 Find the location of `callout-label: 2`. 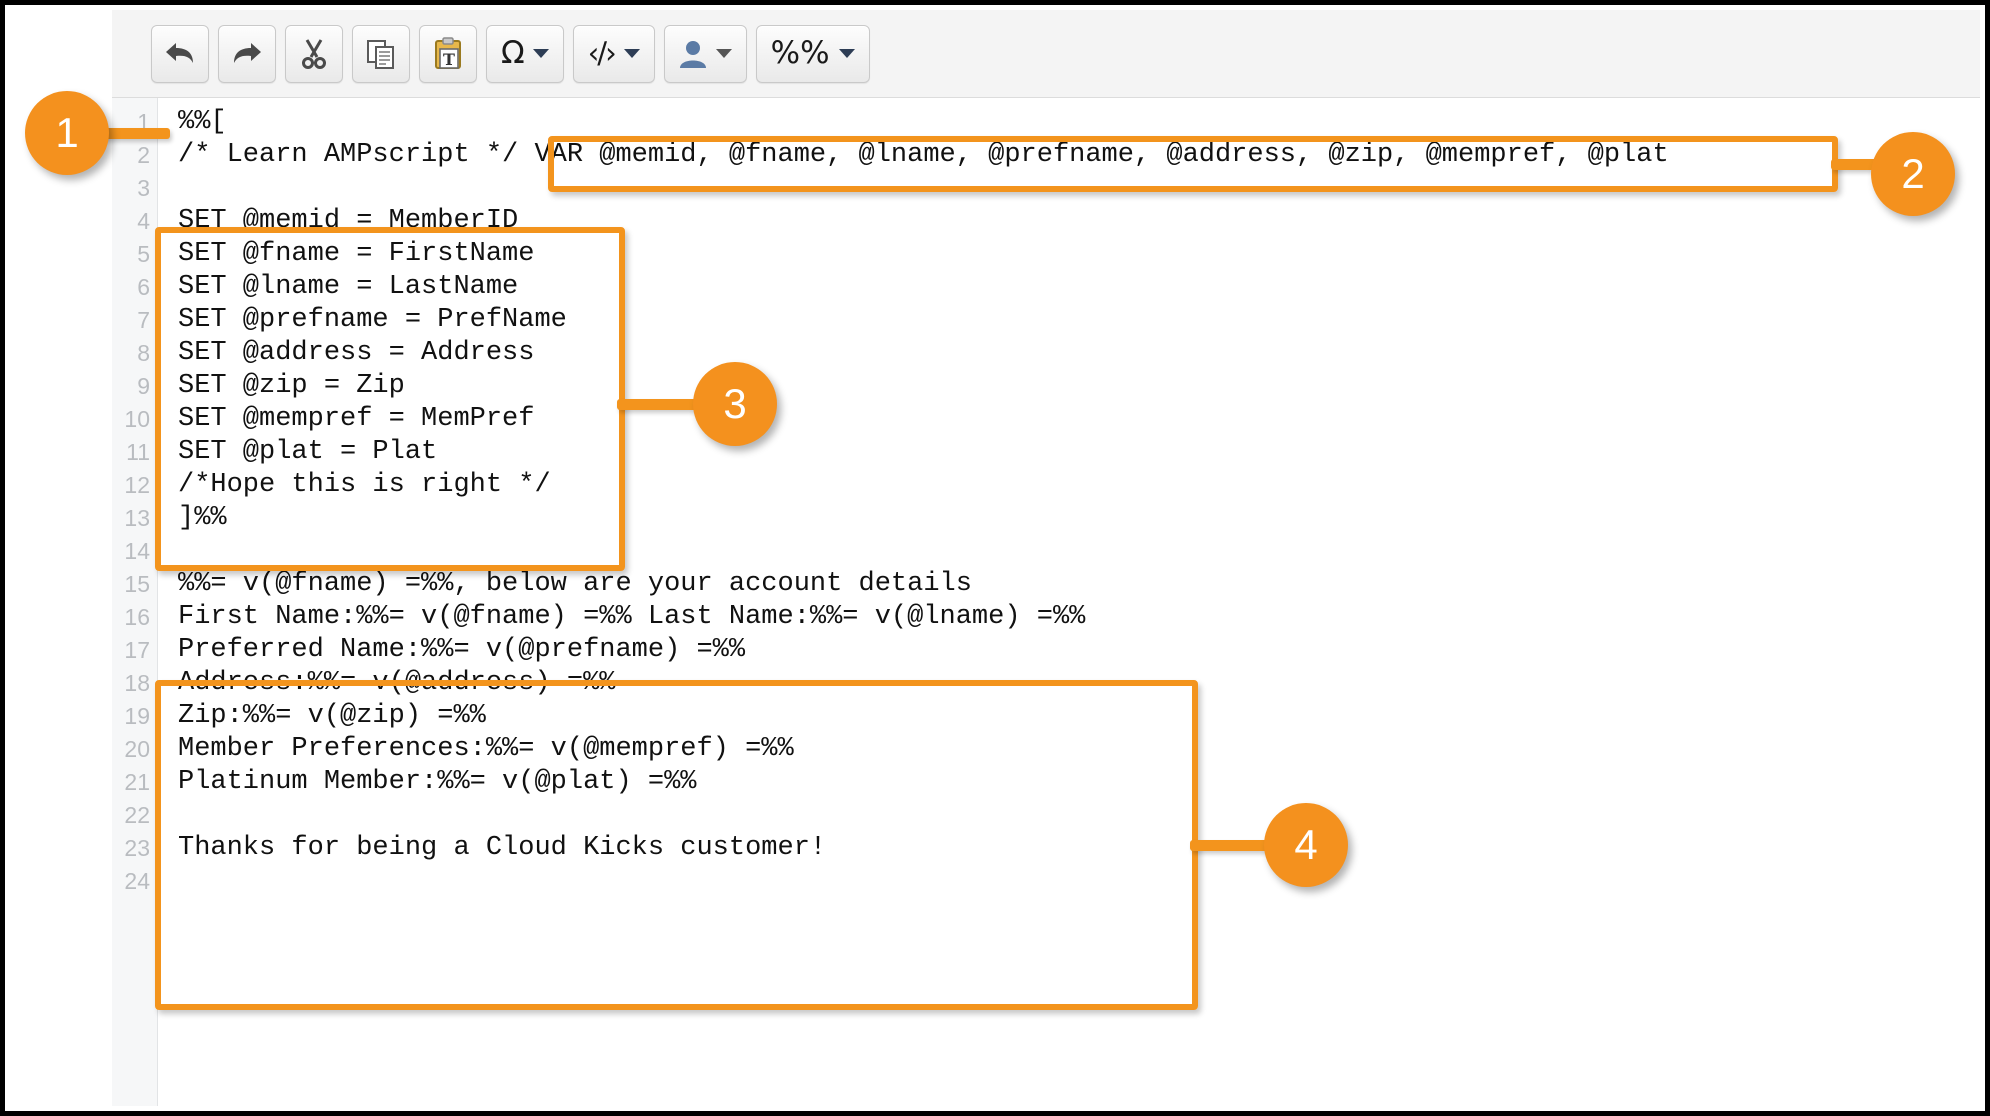

callout-label: 2 is located at coordinates (1913, 173).